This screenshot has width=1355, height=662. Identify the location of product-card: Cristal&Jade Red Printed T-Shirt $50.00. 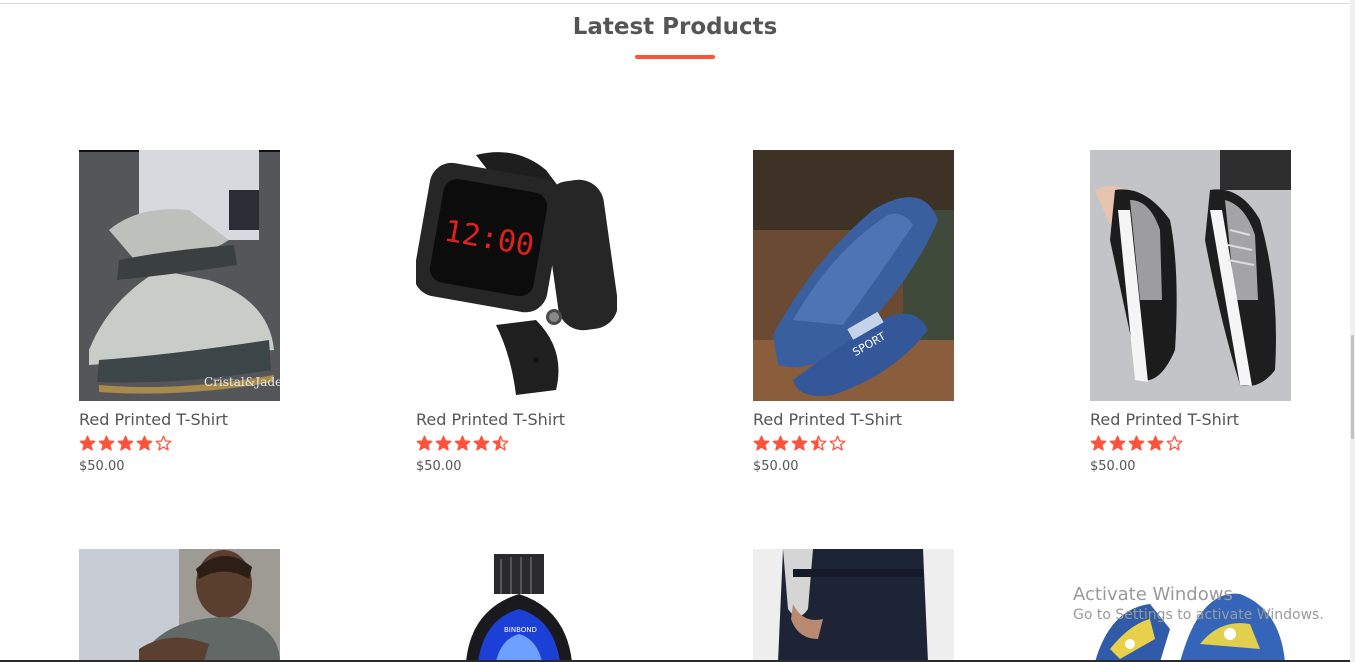
(179, 315).